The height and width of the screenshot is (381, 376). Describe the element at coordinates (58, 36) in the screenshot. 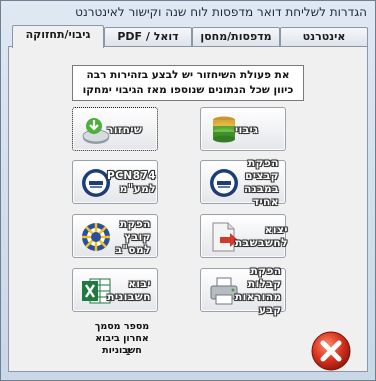

I see `tab-backup-maintenance: גיבוי/תחזוקה` at that location.